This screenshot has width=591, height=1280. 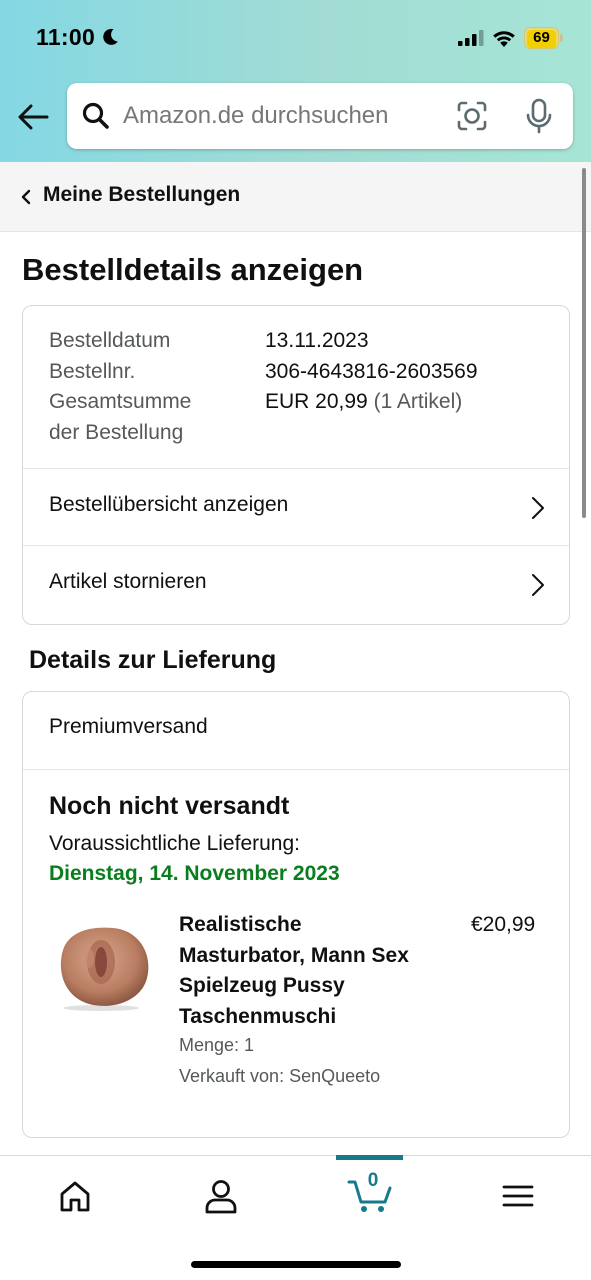 What do you see at coordinates (194, 873) in the screenshot?
I see `delivery-estimate-date: Dienstag, 14. November 2023` at bounding box center [194, 873].